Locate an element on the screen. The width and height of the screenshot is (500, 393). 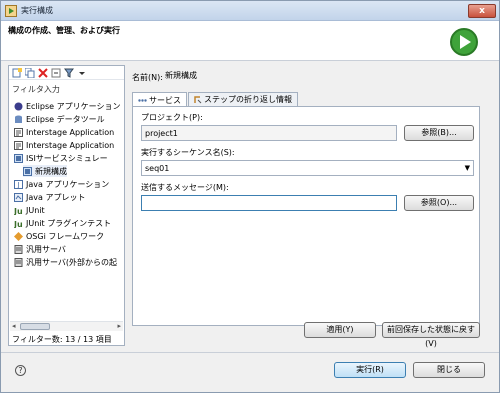
filter-icon is located at coordinates (69, 73).